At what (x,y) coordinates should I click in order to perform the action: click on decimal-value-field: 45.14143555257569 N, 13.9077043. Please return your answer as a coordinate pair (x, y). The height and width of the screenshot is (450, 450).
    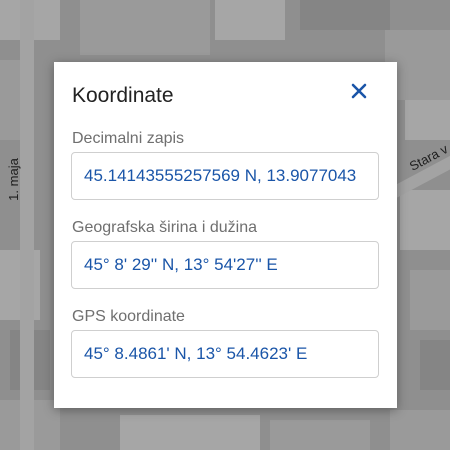
    Looking at the image, I should click on (225, 176).